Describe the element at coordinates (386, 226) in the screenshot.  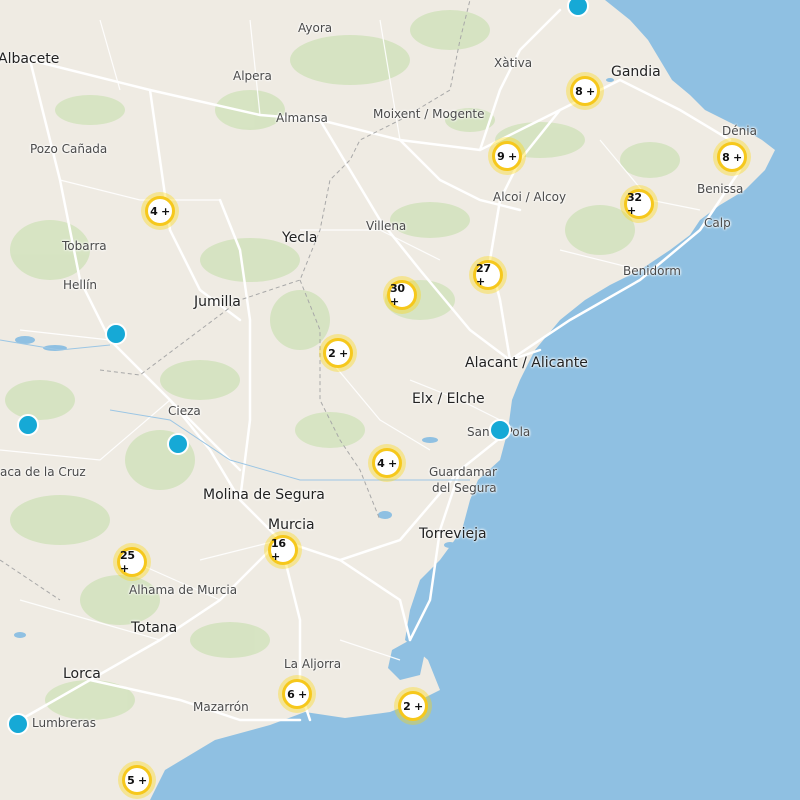
I see `place-label: Villena` at that location.